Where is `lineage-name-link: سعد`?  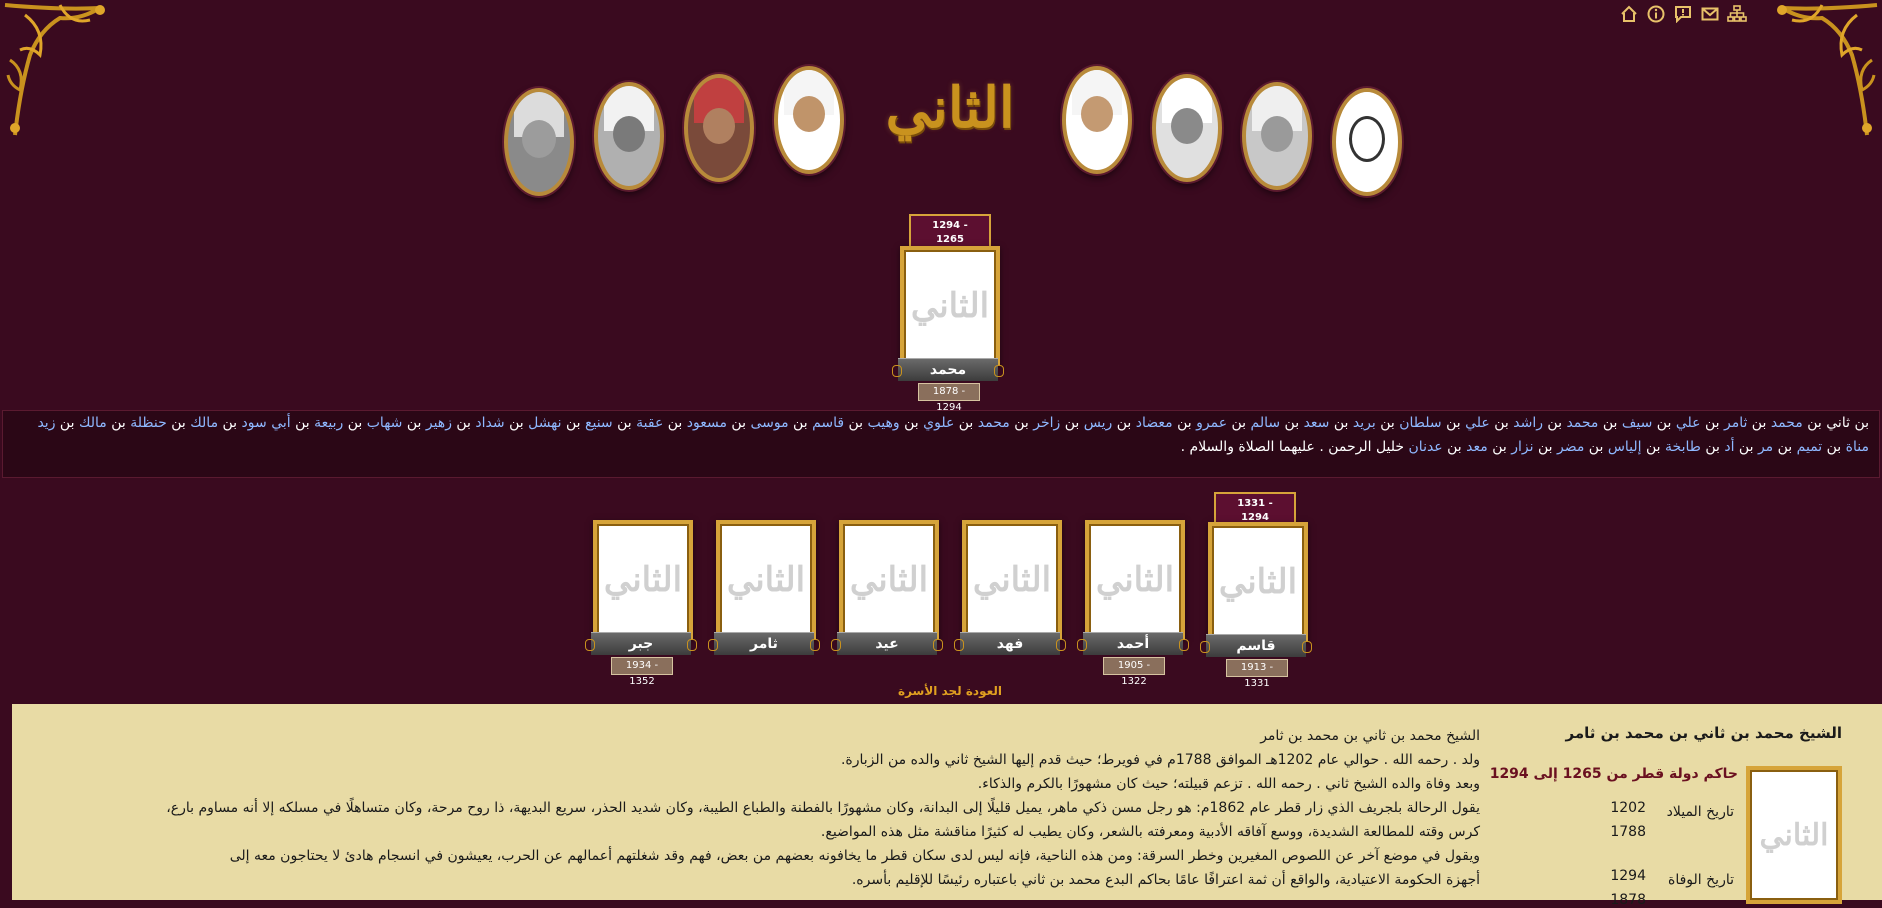
lineage-name-link: سعد is located at coordinates (1317, 423).